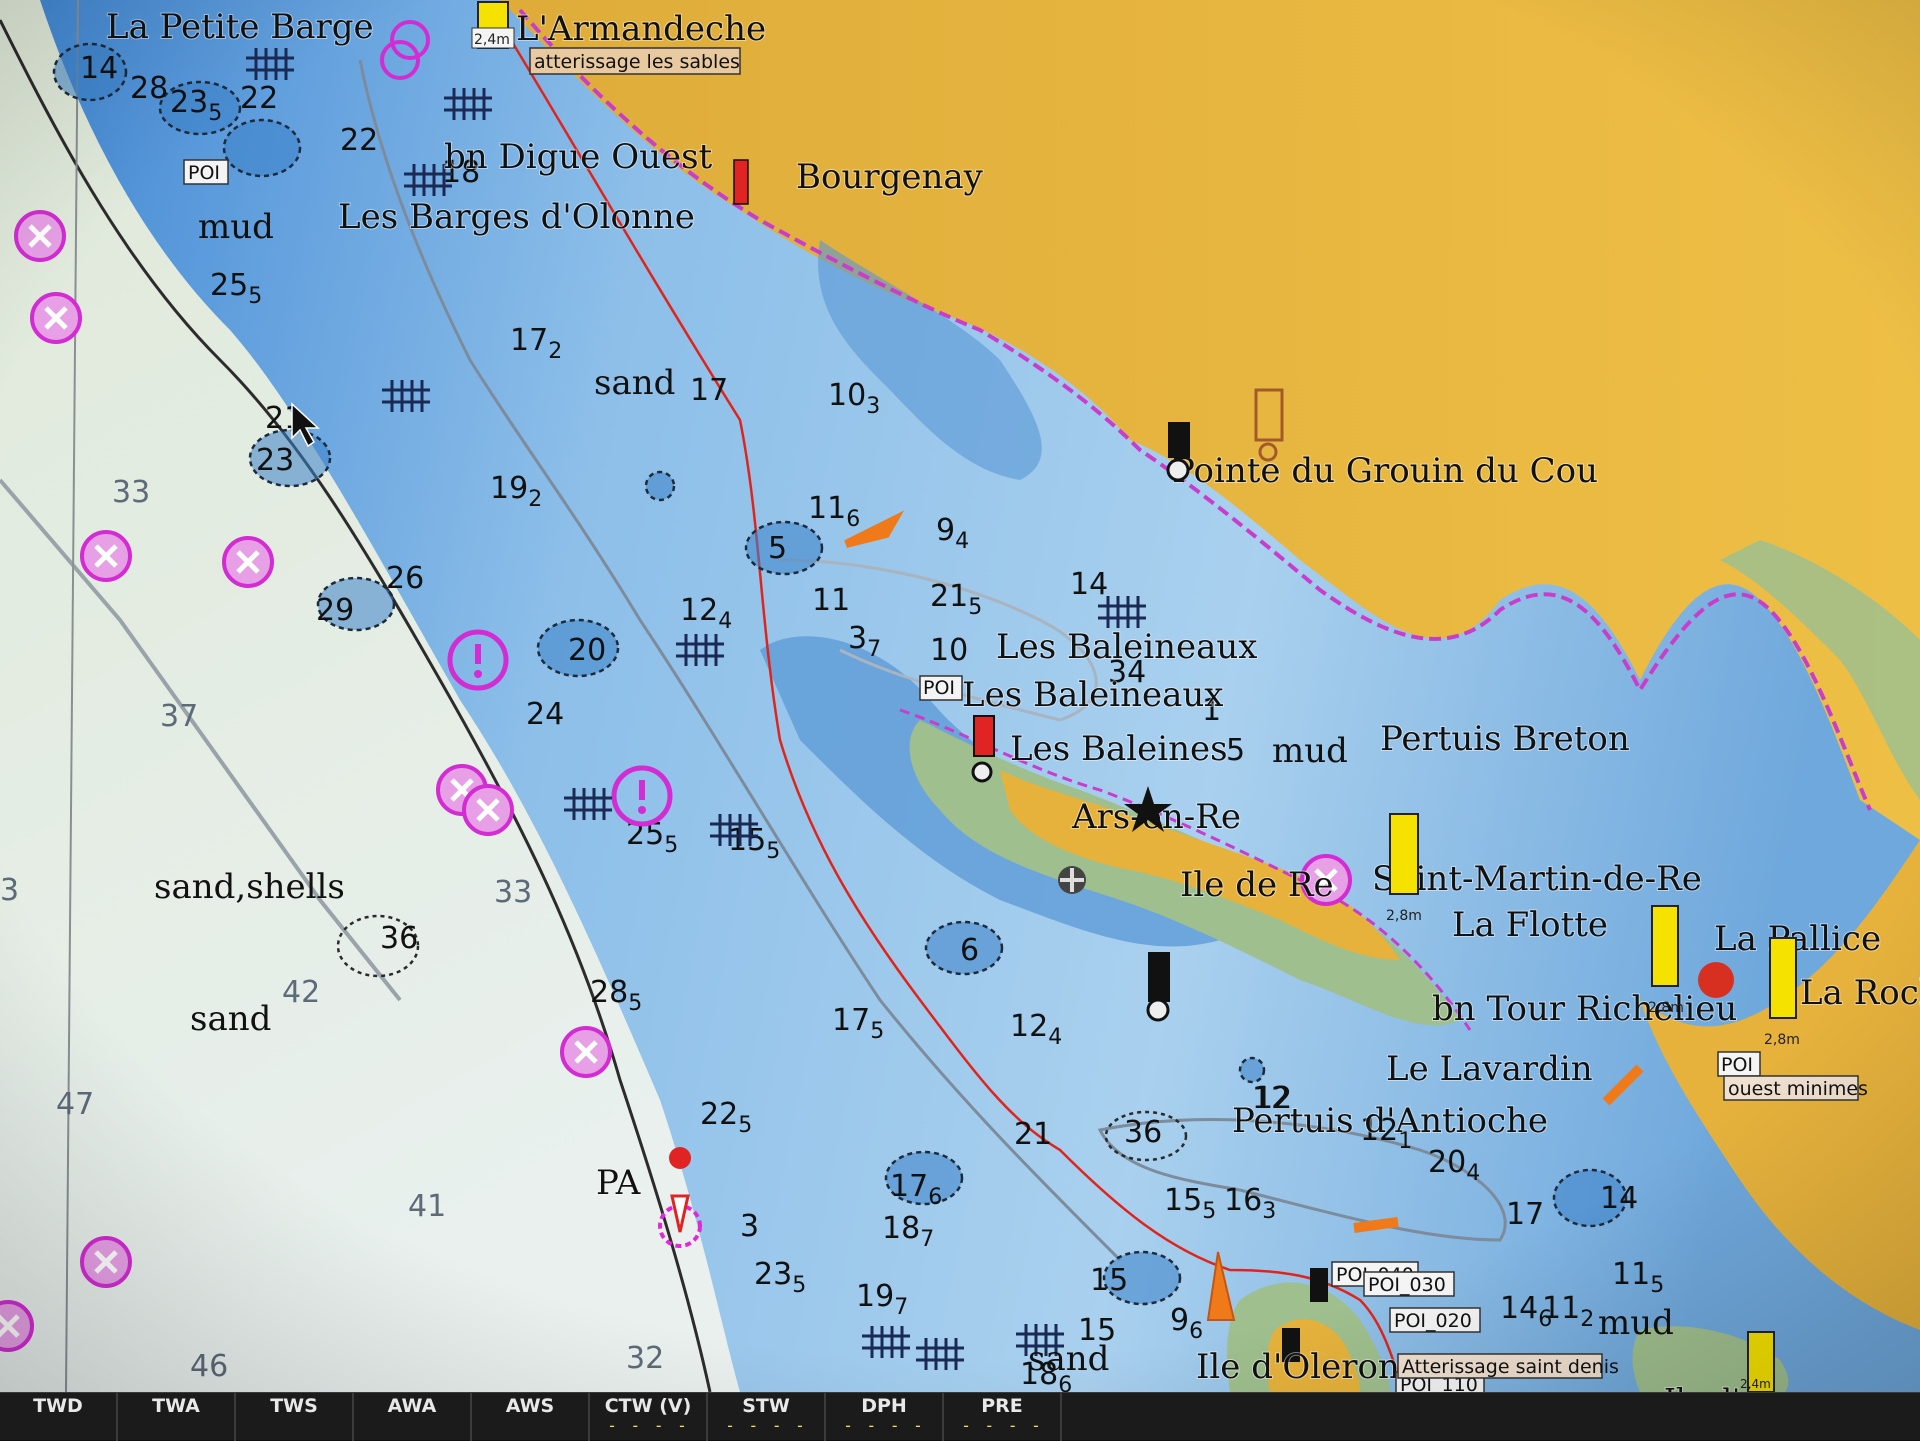 This screenshot has height=1441, width=1920. What do you see at coordinates (405, 578) in the screenshot?
I see `depth-sounding: 26` at bounding box center [405, 578].